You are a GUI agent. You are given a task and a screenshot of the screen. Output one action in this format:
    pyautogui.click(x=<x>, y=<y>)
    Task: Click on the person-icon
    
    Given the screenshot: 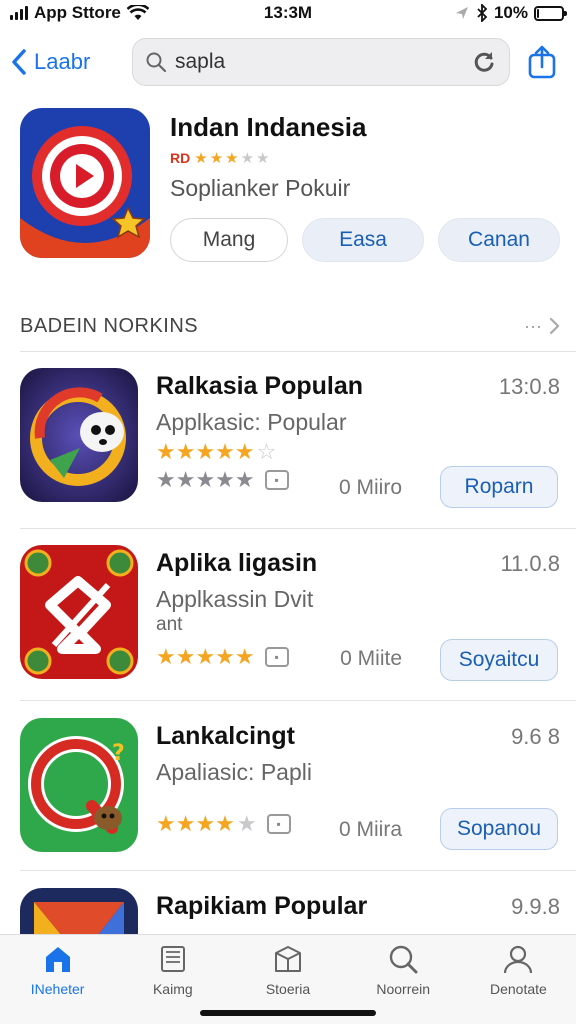 What is the action you would take?
    pyautogui.click(x=518, y=959)
    